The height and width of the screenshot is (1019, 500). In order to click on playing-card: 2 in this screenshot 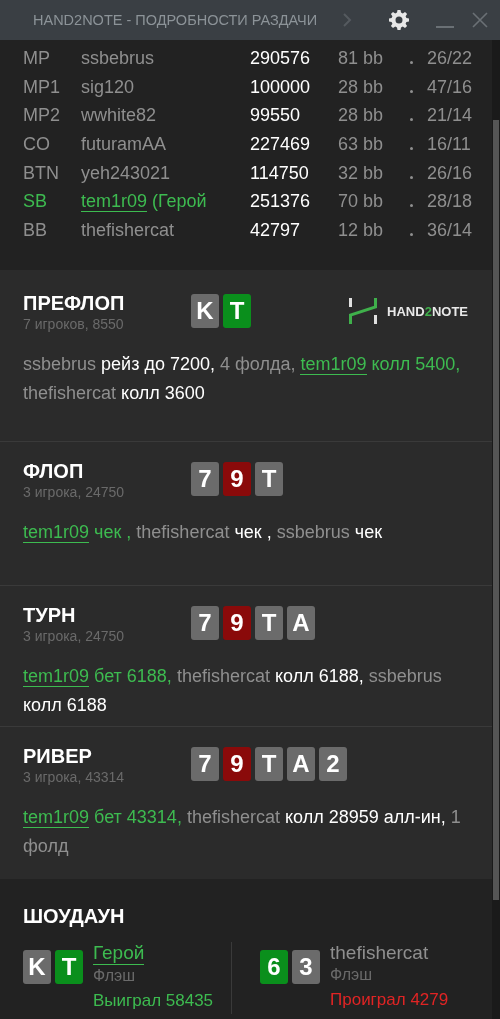, I will do `click(333, 764)`.